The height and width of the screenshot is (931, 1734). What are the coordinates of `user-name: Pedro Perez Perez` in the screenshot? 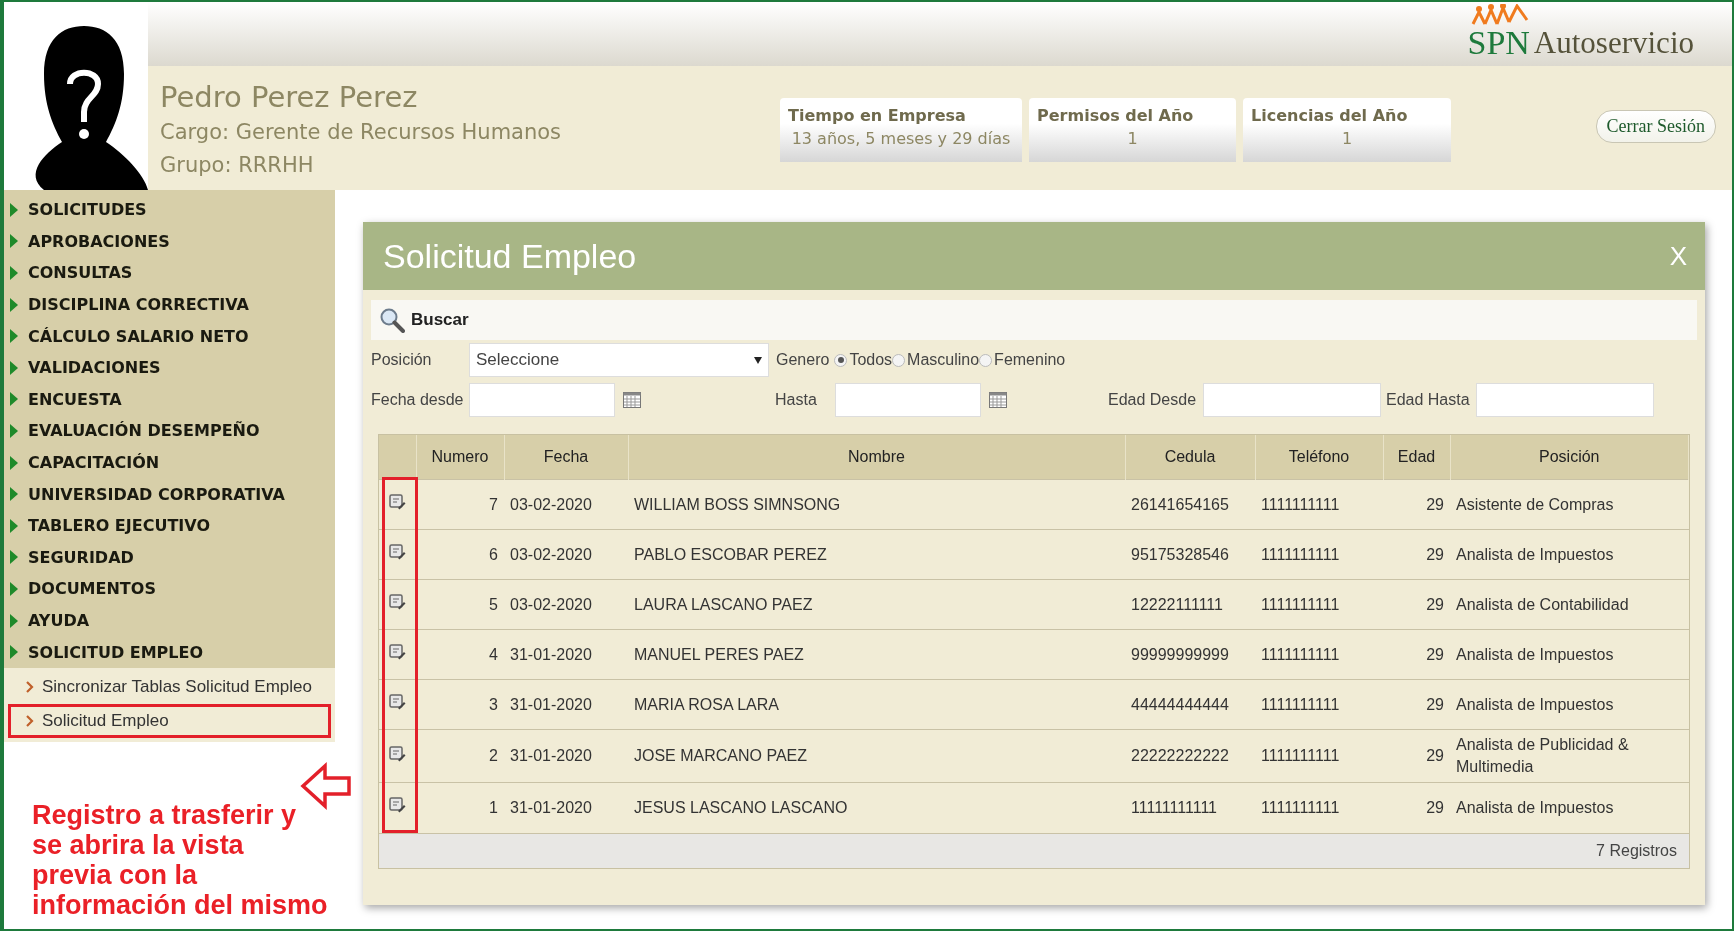 It's located at (289, 97).